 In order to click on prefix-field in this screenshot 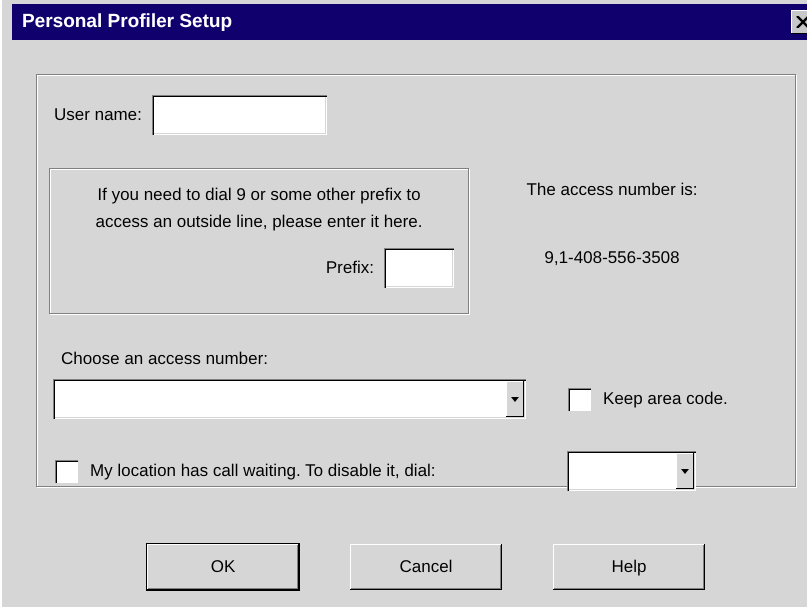, I will do `click(419, 268)`.